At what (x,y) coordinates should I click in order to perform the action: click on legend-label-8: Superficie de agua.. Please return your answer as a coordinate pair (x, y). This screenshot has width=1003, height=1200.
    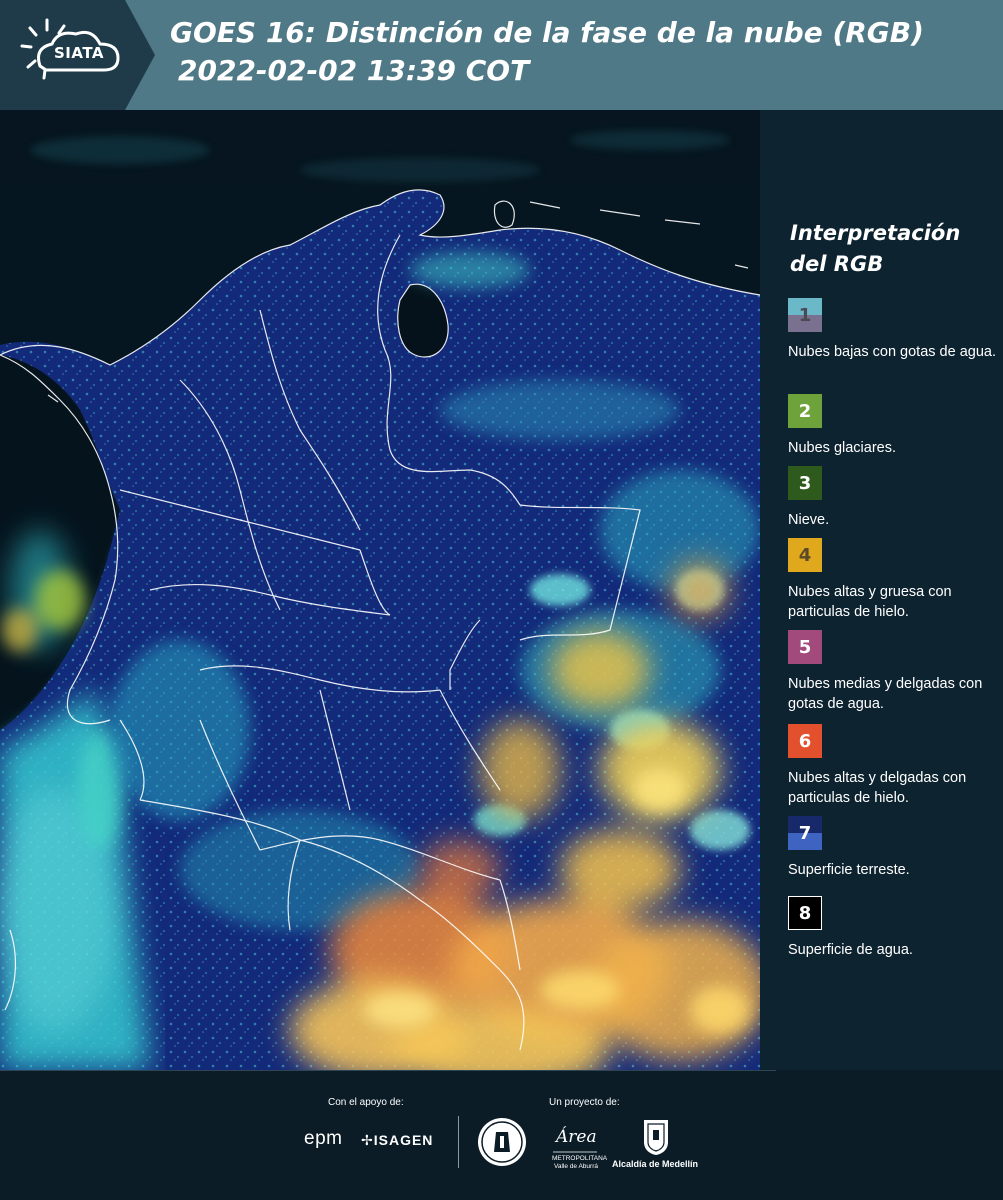
    Looking at the image, I should click on (850, 950).